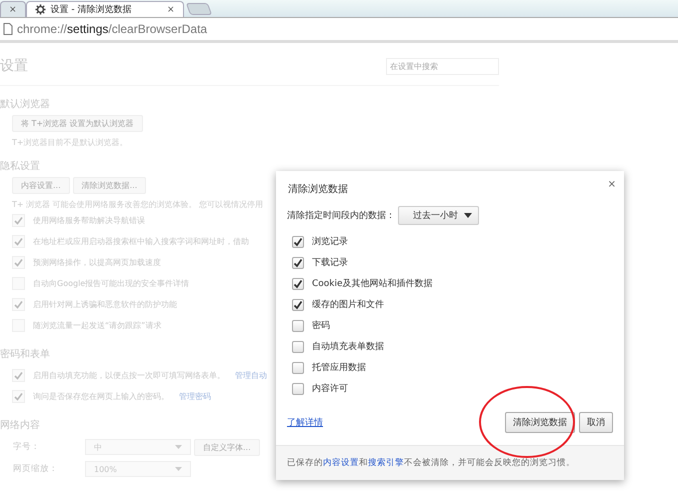 This screenshot has width=678, height=503. I want to click on option-label: 下载记录, so click(330, 262).